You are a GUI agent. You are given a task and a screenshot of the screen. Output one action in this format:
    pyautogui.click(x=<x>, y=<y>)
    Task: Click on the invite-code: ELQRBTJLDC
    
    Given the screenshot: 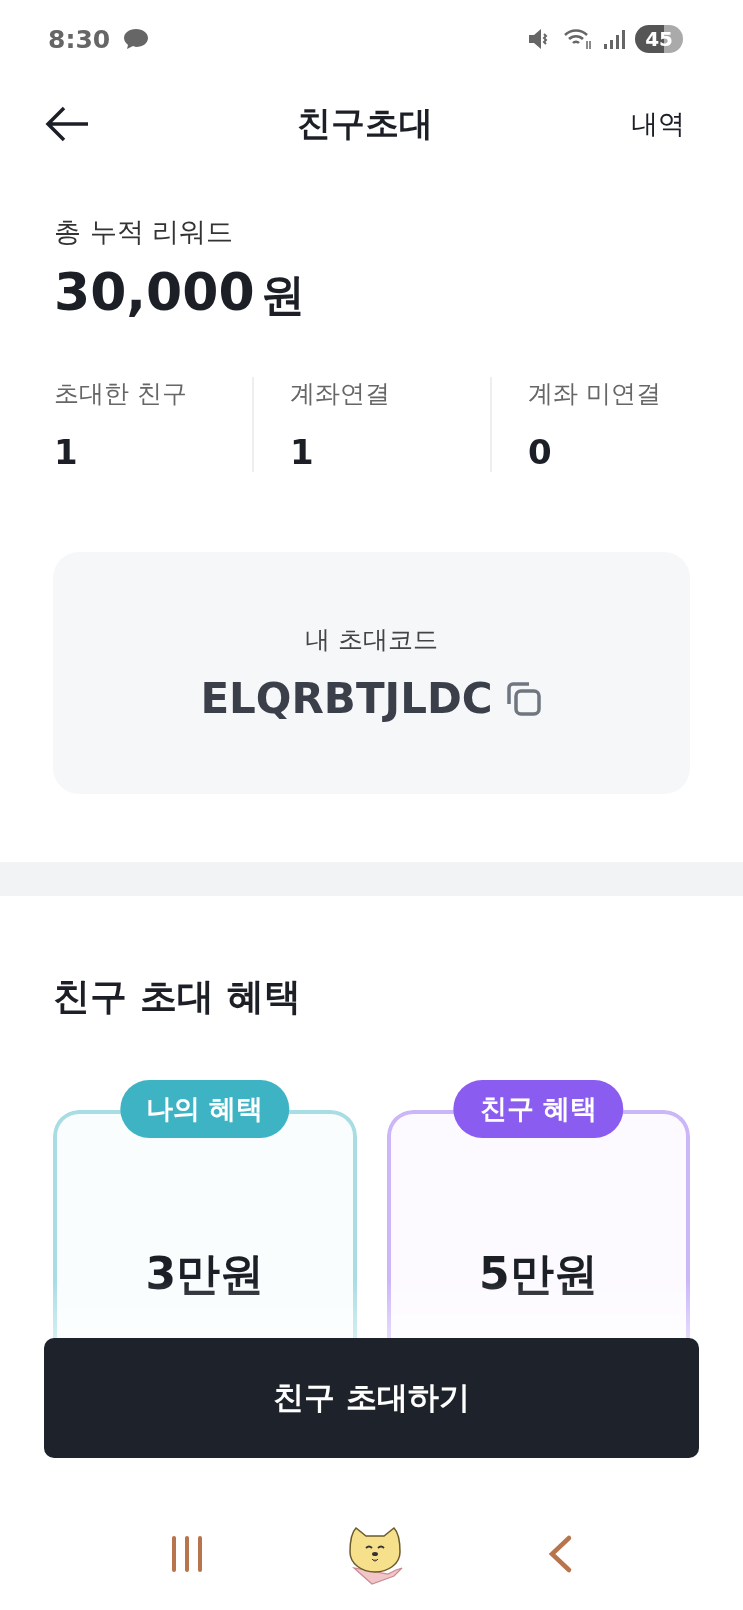 What is the action you would take?
    pyautogui.click(x=346, y=698)
    